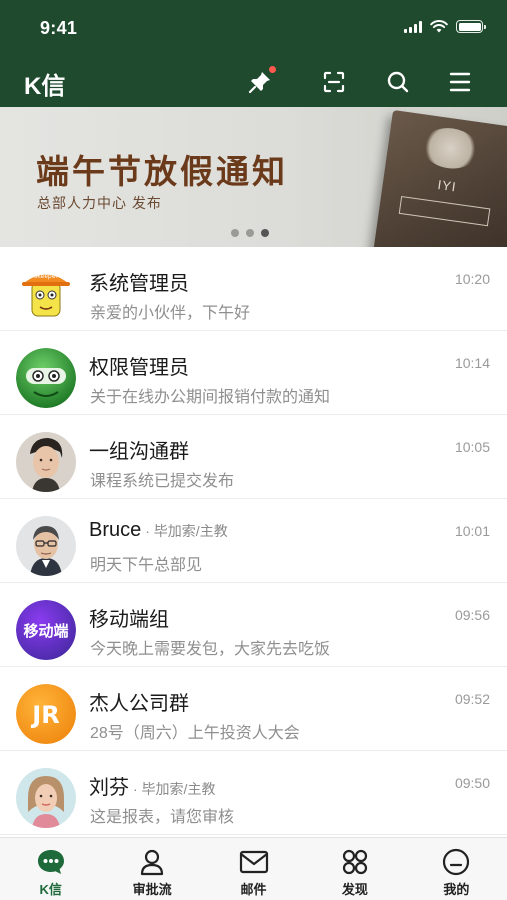  What do you see at coordinates (472, 699) in the screenshot?
I see `chat-time: 09:52` at bounding box center [472, 699].